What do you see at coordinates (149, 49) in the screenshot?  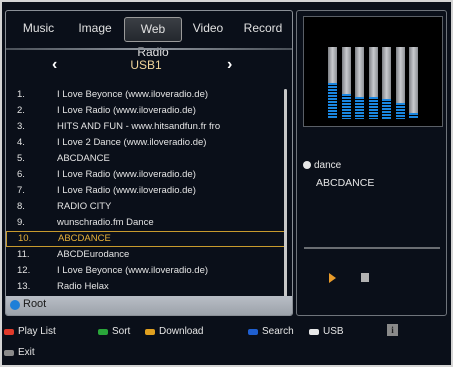 I see `tab-divider` at bounding box center [149, 49].